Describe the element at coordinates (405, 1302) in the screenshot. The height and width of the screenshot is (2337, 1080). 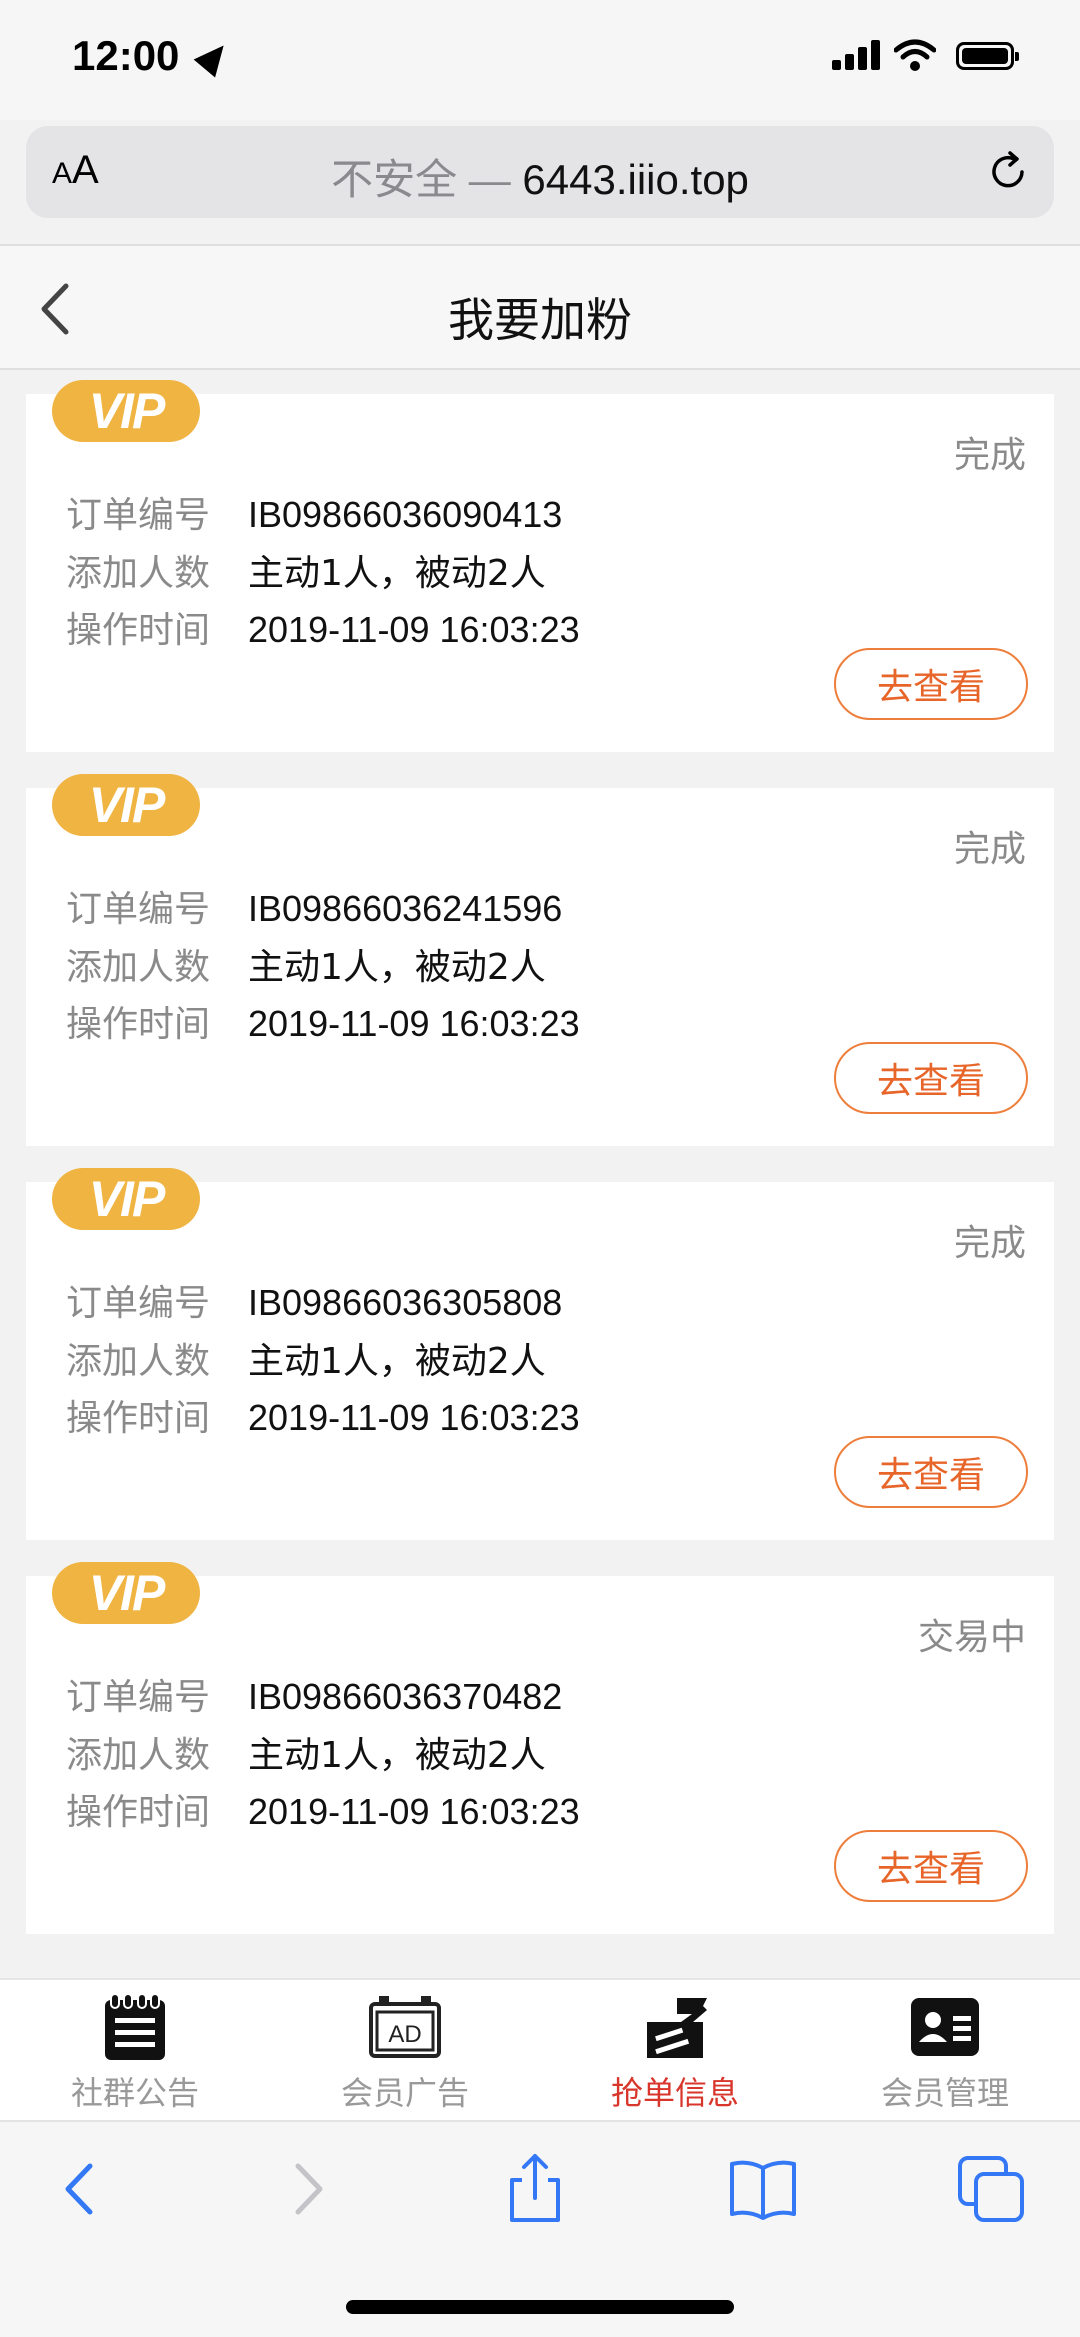
I see `order-no-value: IB09866036305808` at that location.